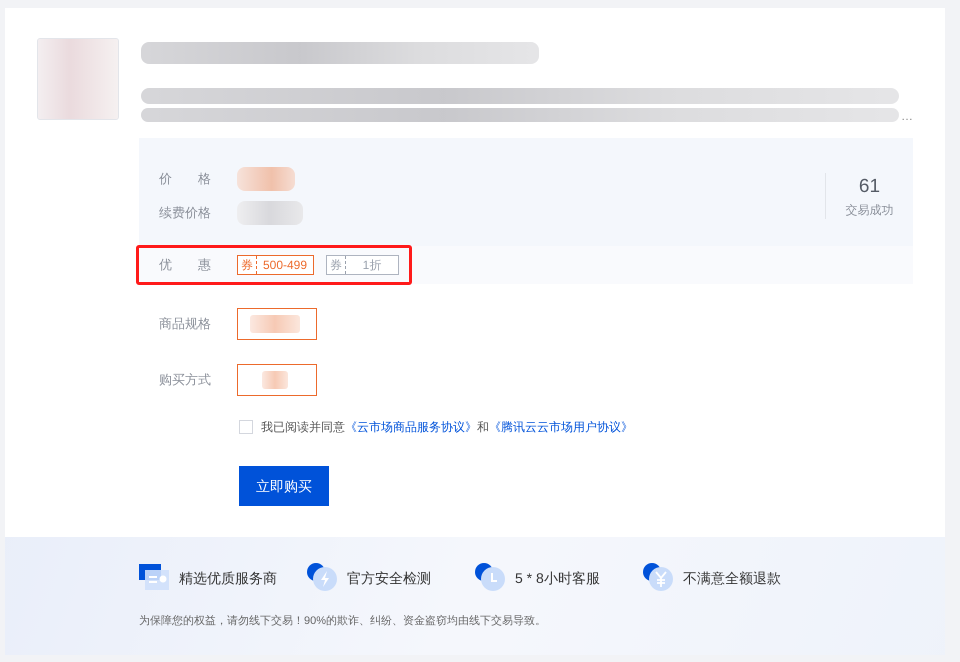  I want to click on field-label: 续费价格, so click(185, 213).